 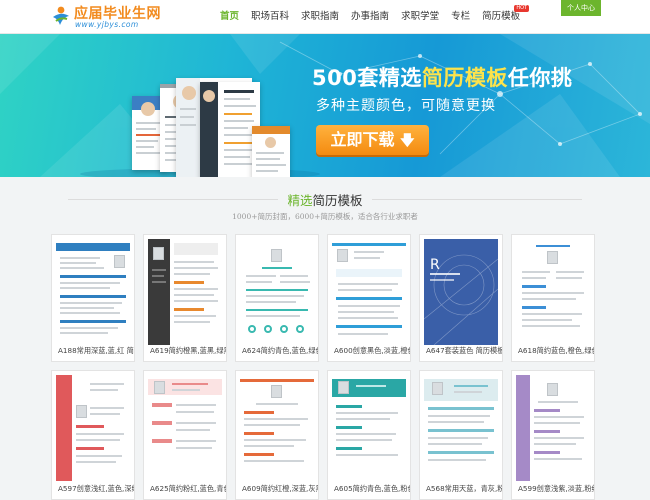 I want to click on template-label: A188常用深蓝,蓝,红 简, so click(x=96, y=350).